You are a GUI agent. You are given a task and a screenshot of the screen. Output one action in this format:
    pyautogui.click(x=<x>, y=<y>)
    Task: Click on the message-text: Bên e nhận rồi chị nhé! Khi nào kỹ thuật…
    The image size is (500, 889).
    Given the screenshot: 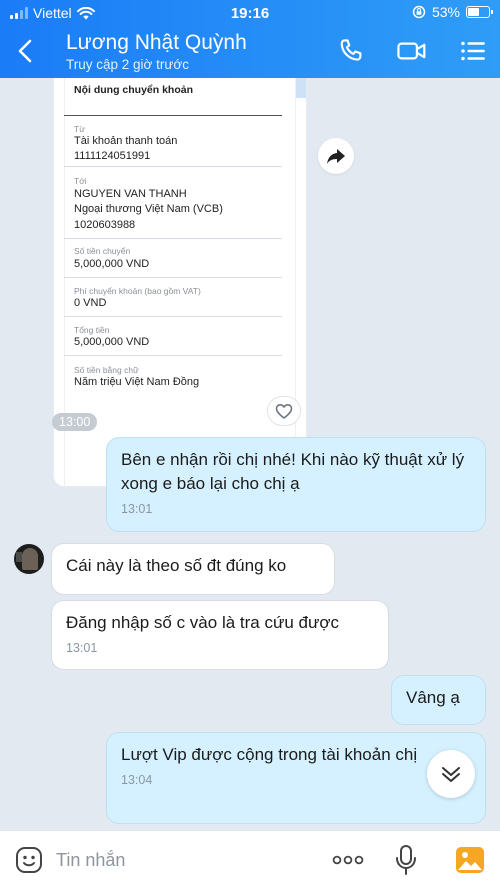 What is the action you would take?
    pyautogui.click(x=293, y=471)
    